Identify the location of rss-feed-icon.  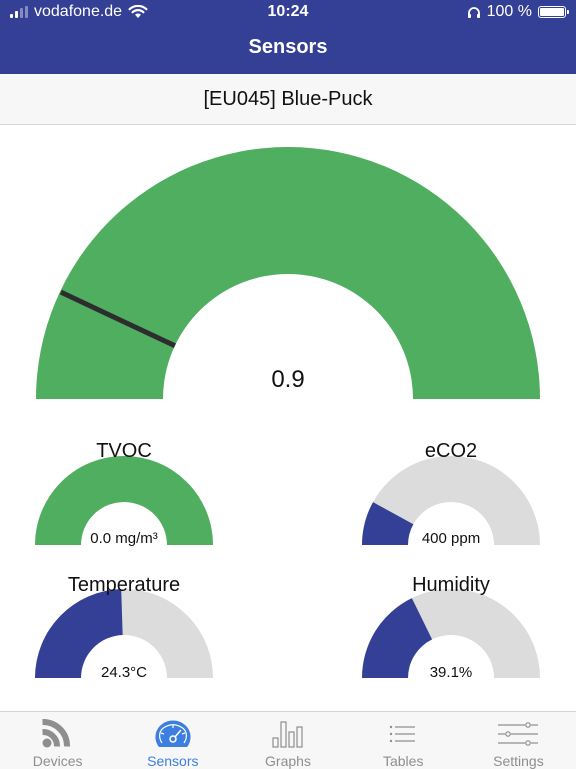
(55, 732).